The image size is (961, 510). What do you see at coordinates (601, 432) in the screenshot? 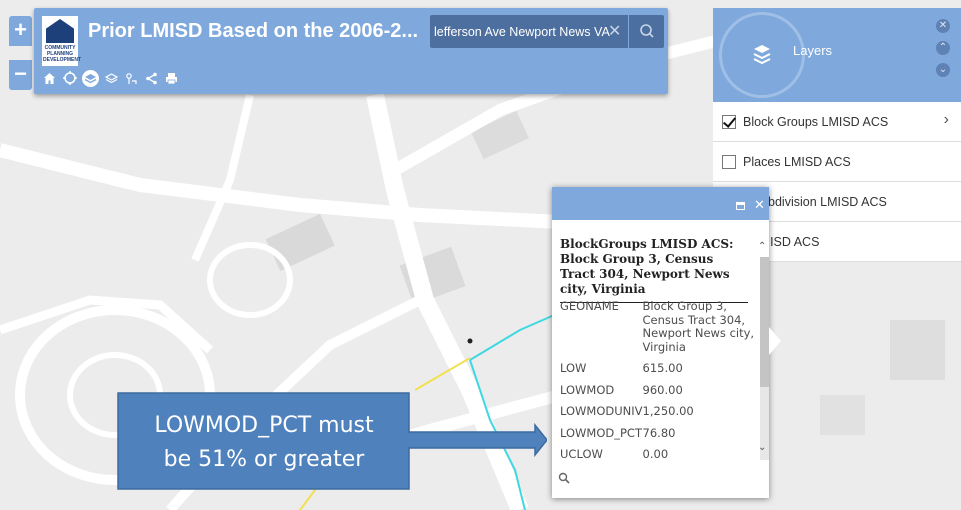
I see `field-key: LOWMOD_PCT` at bounding box center [601, 432].